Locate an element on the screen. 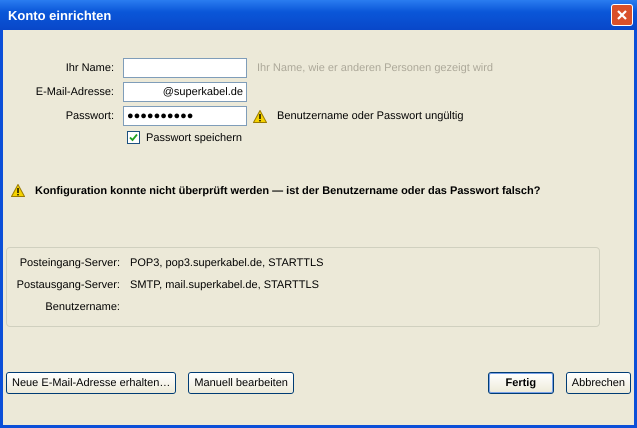 This screenshot has height=428, width=637. error-message: Konfiguration konnte nicht überprüft werden — ist der Benutzername oder das Passwort falsch? is located at coordinates (287, 190).